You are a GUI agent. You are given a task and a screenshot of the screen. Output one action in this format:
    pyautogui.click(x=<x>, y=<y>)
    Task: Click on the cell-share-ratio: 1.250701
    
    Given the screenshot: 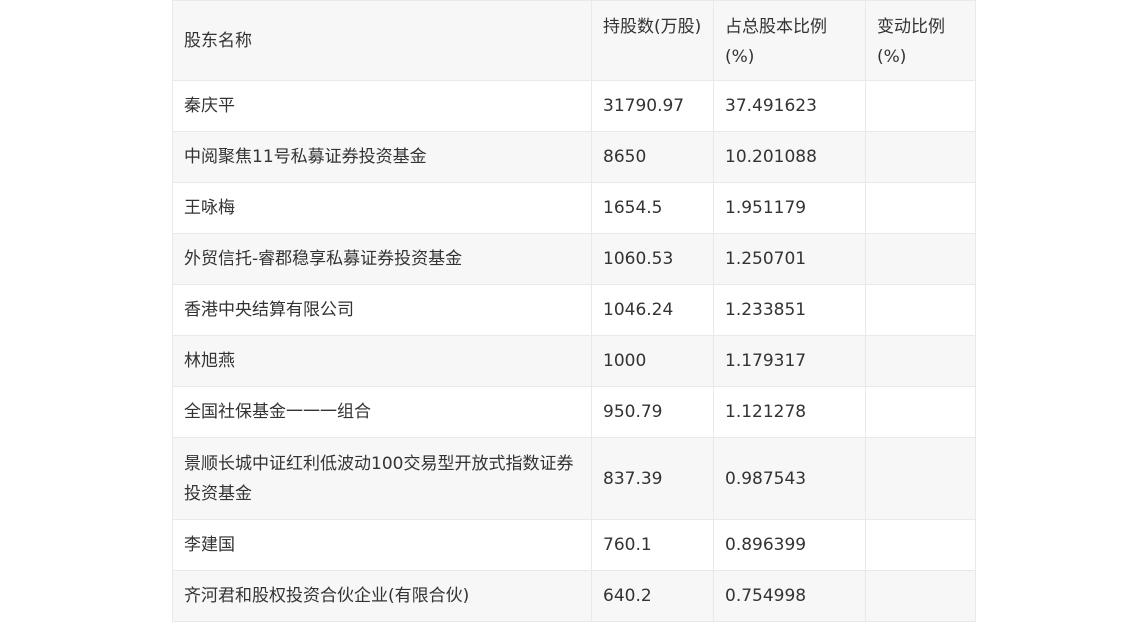 What is the action you would take?
    pyautogui.click(x=789, y=259)
    